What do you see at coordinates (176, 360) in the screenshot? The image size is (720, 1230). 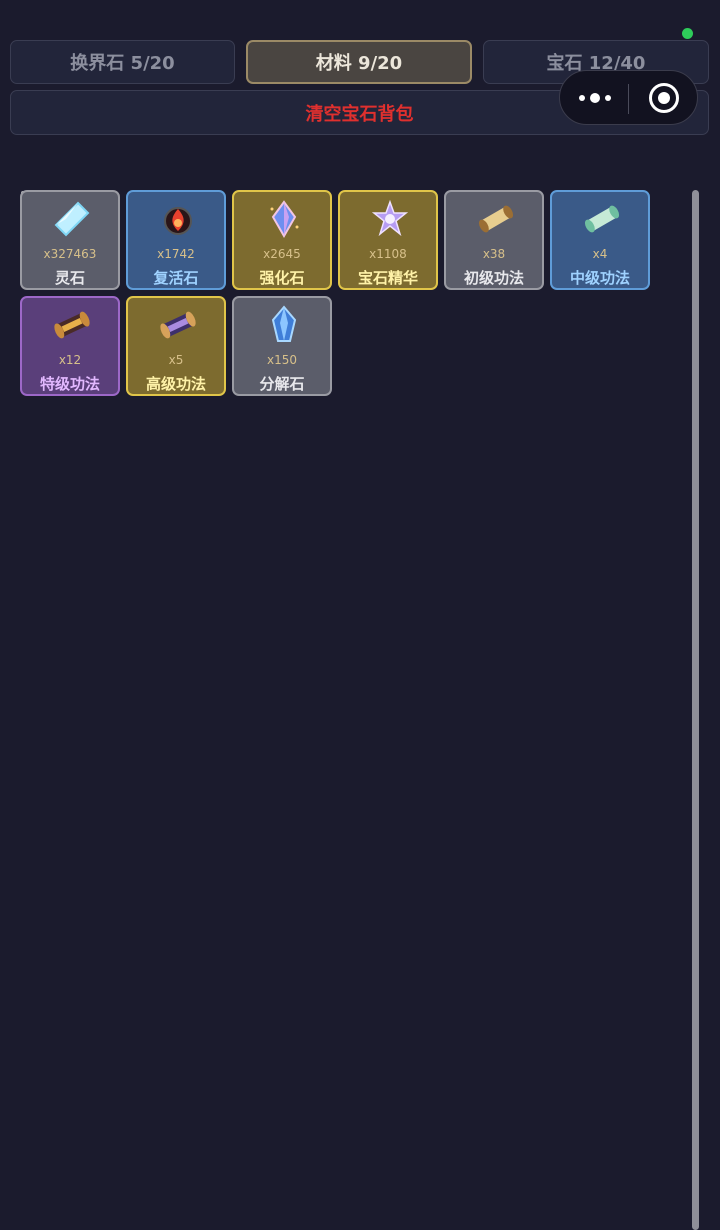 I see `item-count: x5` at bounding box center [176, 360].